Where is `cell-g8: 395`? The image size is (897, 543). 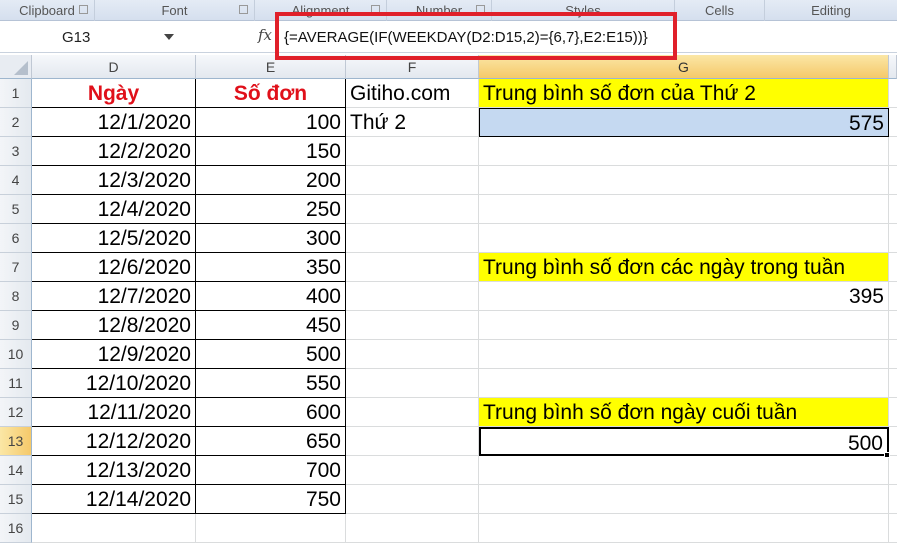
cell-g8: 395 is located at coordinates (684, 296).